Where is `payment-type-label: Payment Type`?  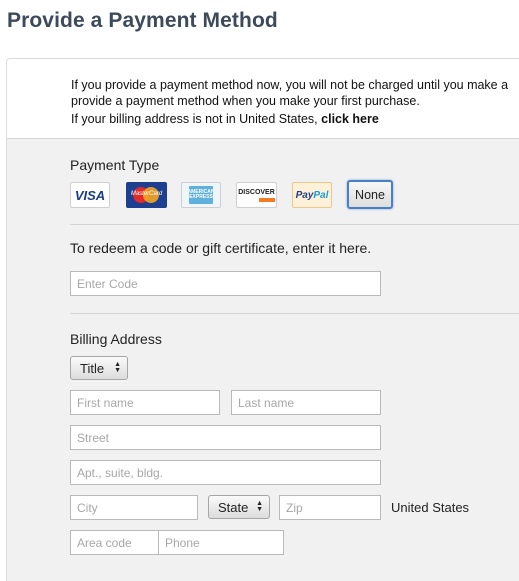 payment-type-label: Payment Type is located at coordinates (115, 165).